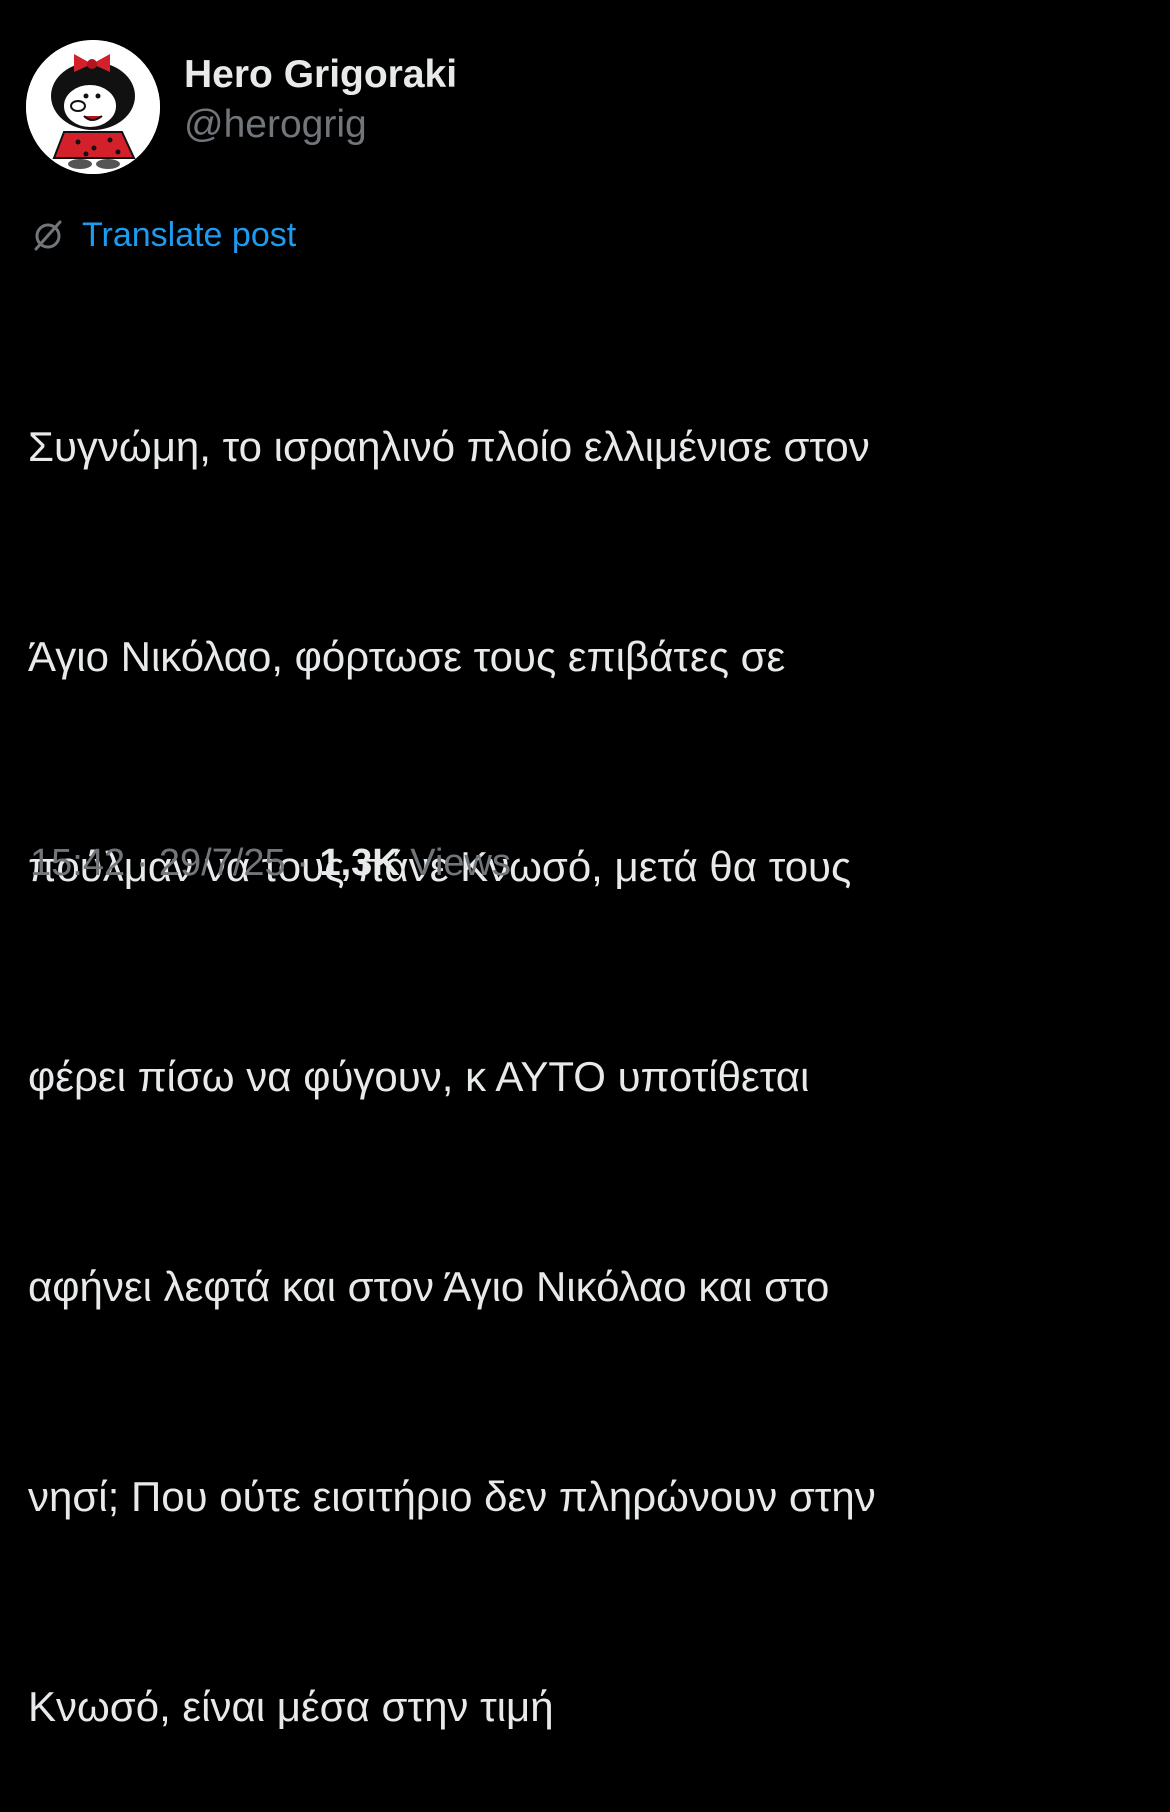 This screenshot has height=1812, width=1170. What do you see at coordinates (291, 1706) in the screenshot?
I see `post-text-line: Κνωσό, είναι μέσα στην τιμή` at bounding box center [291, 1706].